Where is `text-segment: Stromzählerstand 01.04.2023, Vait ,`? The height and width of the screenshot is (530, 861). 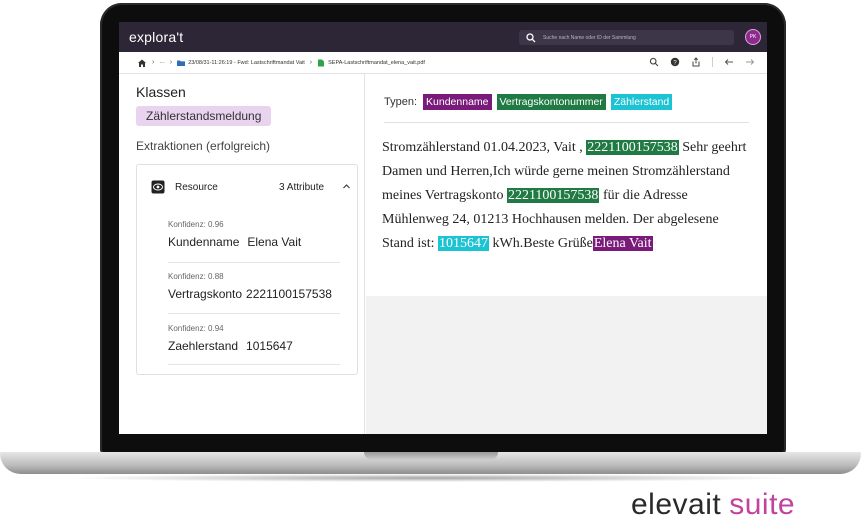
text-segment: Stromzählerstand 01.04.2023, Vait , is located at coordinates (484, 147).